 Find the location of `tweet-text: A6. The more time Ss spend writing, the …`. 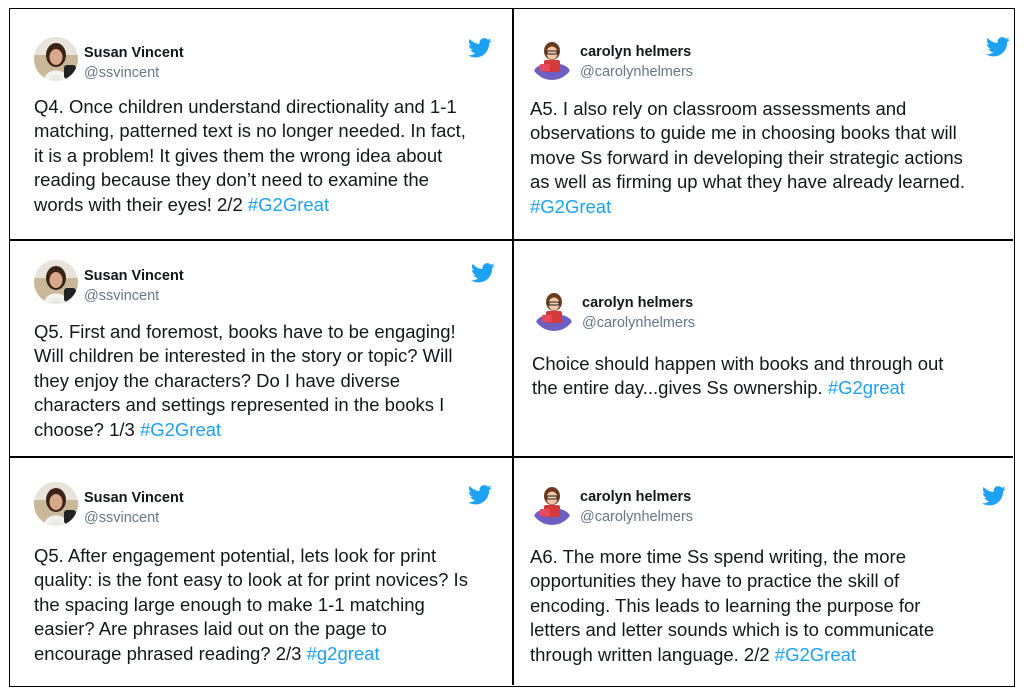

tweet-text: A6. The more time Ss spend writing, the … is located at coordinates (732, 606).